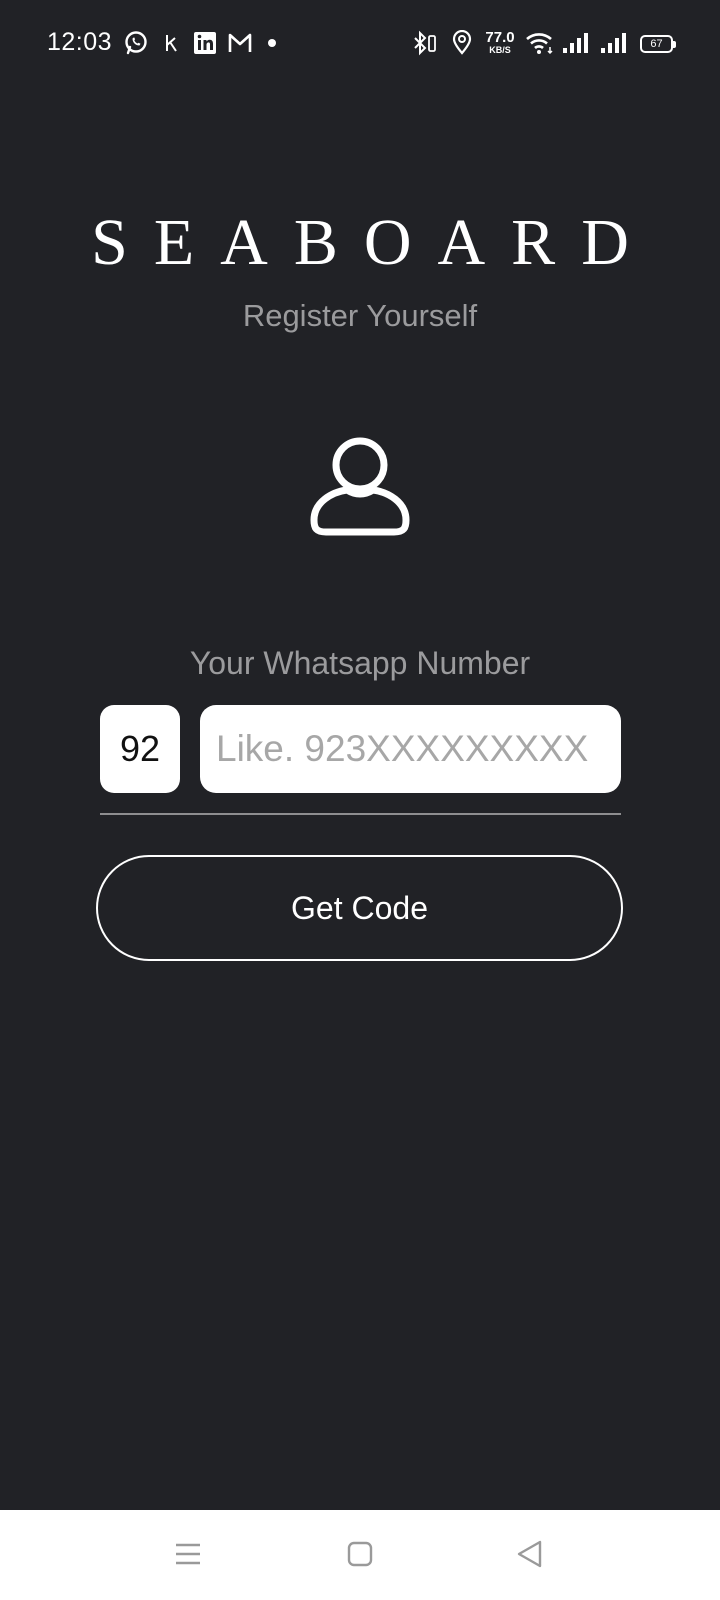 This screenshot has height=1600, width=720. I want to click on user-icon, so click(360, 488).